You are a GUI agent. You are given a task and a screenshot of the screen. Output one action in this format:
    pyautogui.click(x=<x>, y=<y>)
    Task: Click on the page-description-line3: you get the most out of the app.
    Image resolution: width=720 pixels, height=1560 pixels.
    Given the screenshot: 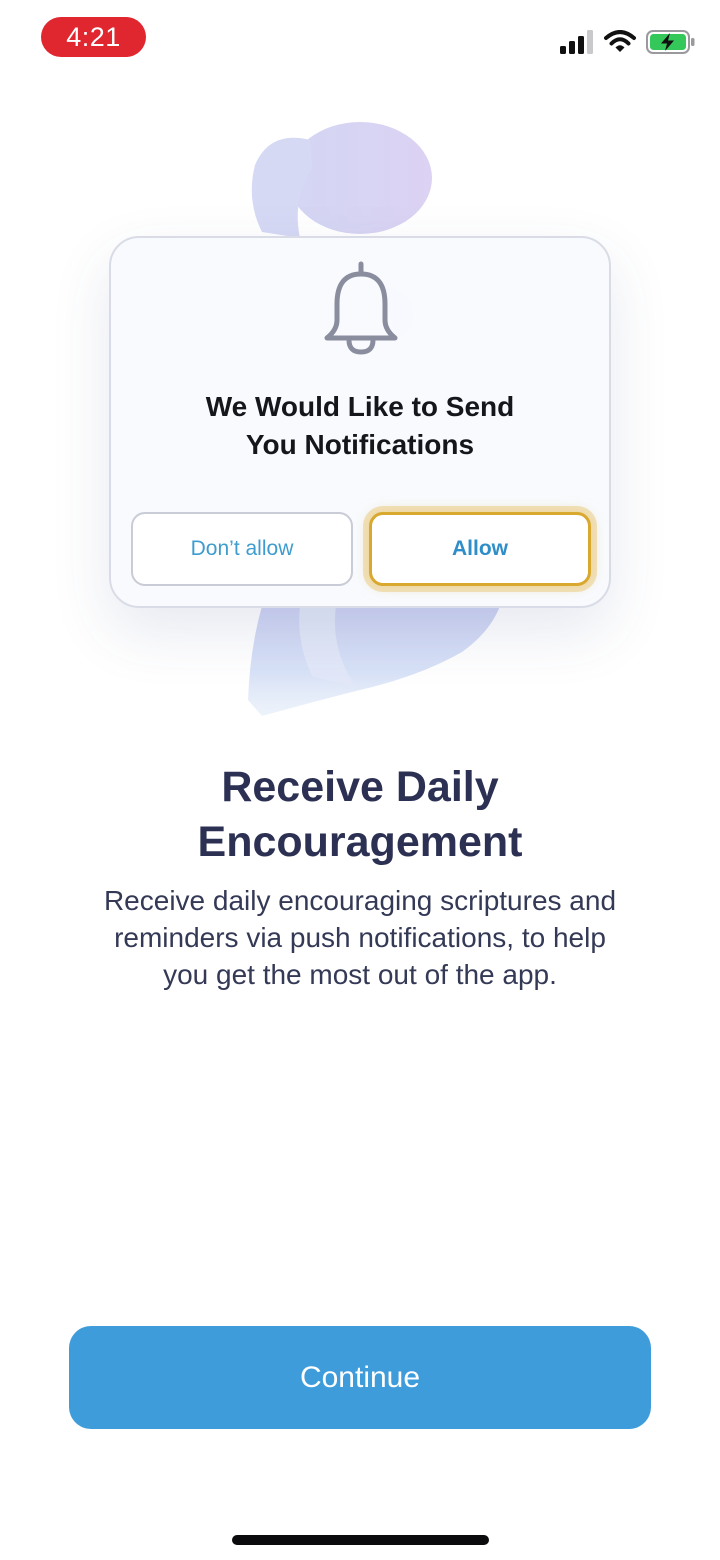 What is the action you would take?
    pyautogui.click(x=360, y=974)
    